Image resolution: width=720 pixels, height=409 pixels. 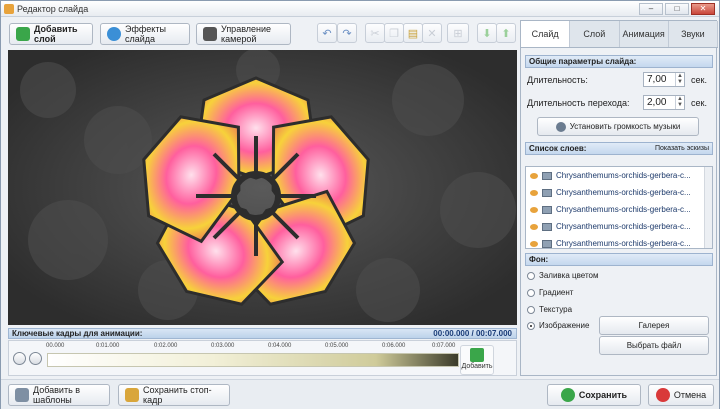 I want to click on add-keyframe-button: Добавить, so click(x=477, y=360).